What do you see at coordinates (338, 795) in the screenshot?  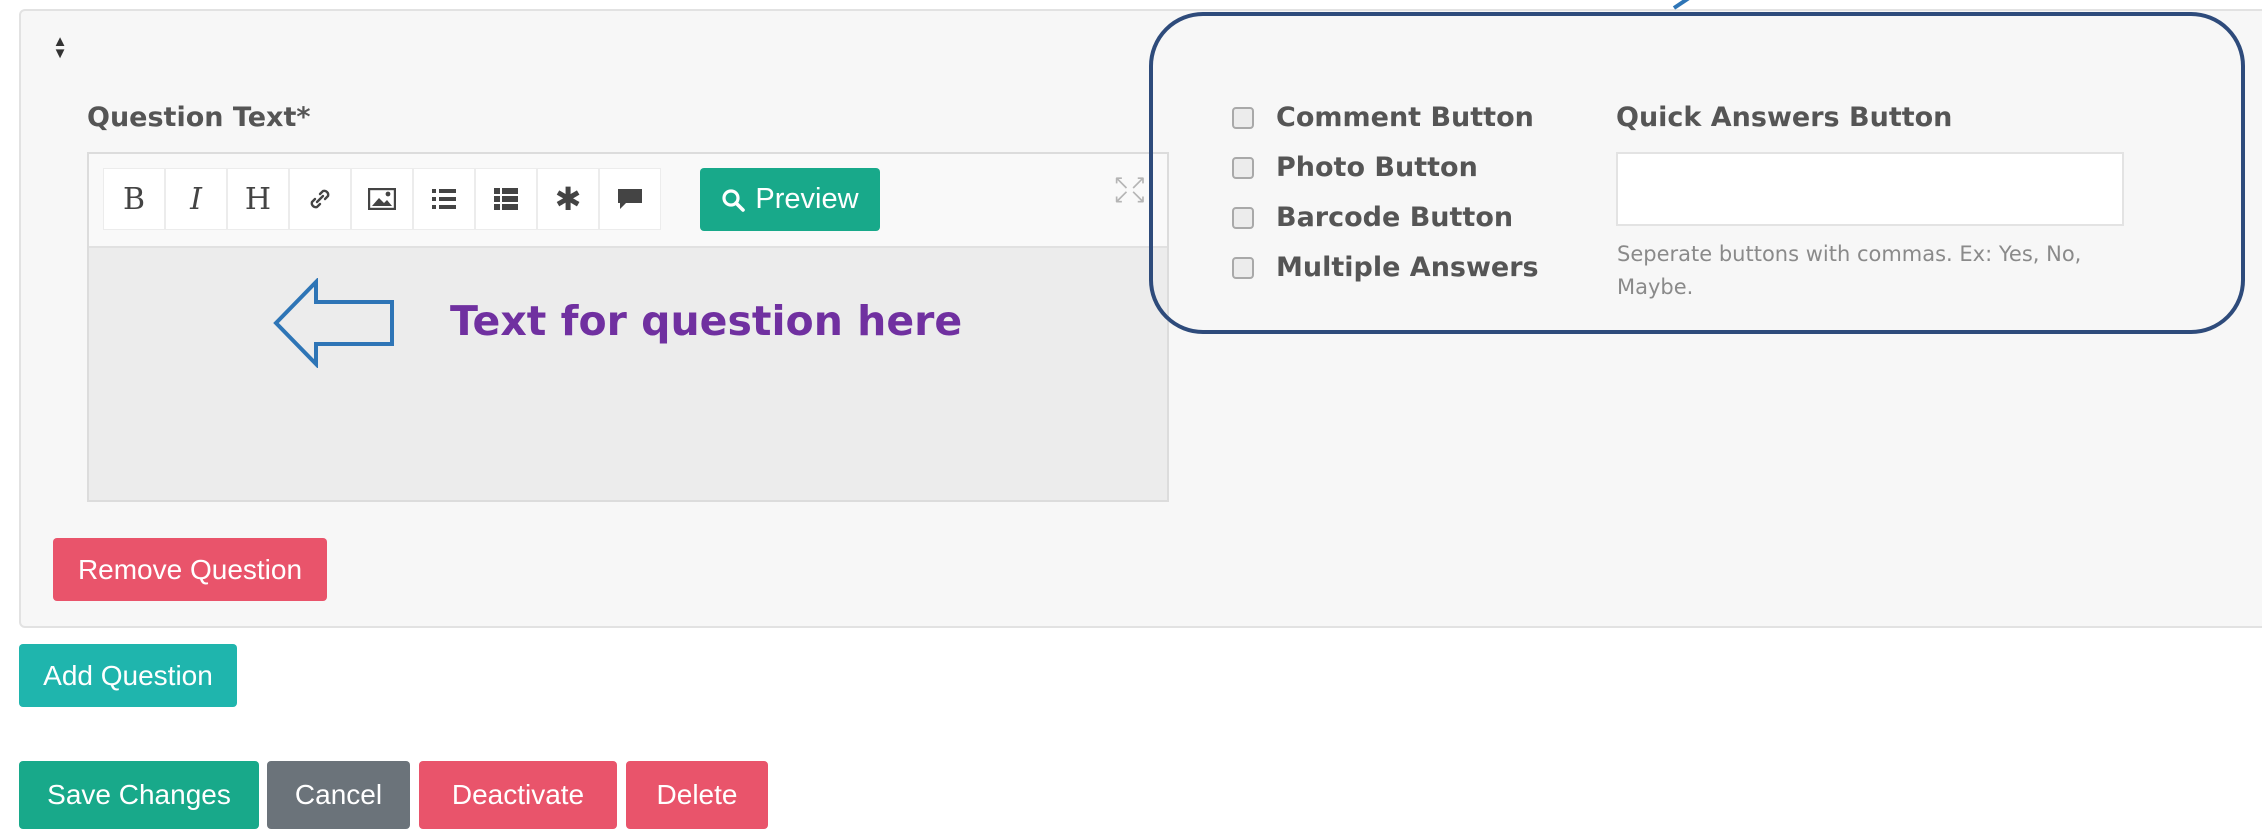 I see `cancel-button: Cancel` at bounding box center [338, 795].